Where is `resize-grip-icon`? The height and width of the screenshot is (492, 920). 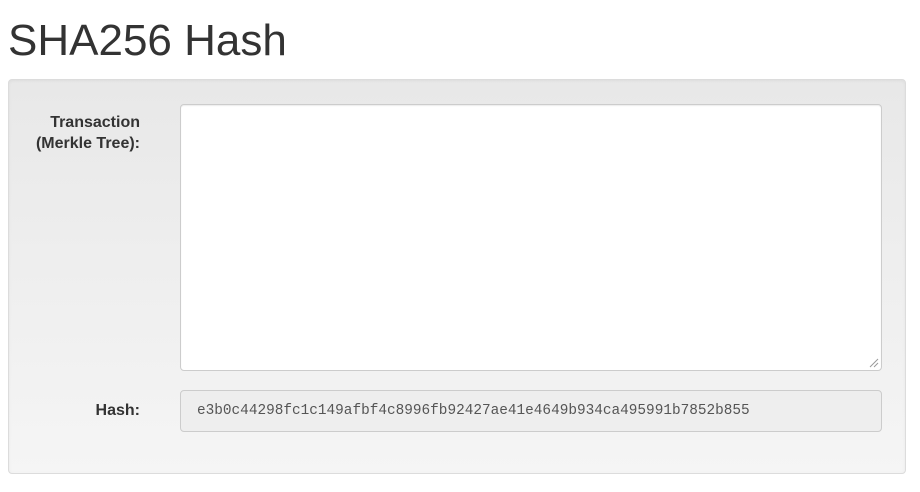
resize-grip-icon is located at coordinates (874, 363).